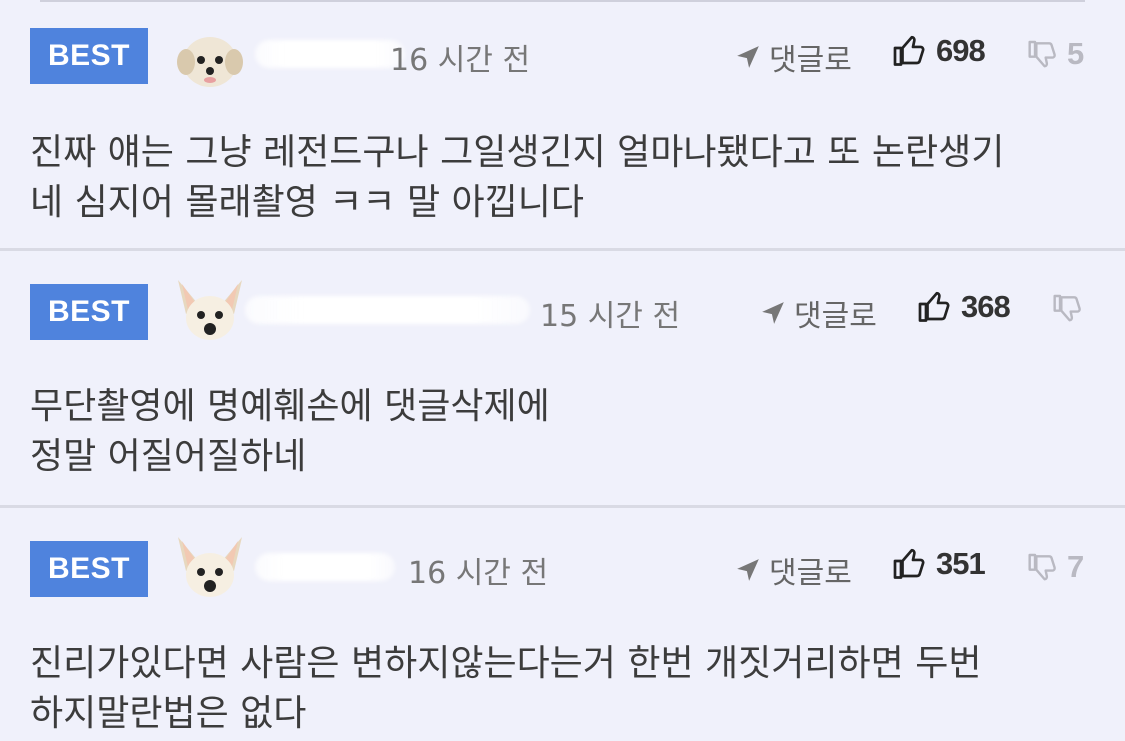  Describe the element at coordinates (290, 431) in the screenshot. I see `comment-text: 무단촬영에 명예훼손에 댓글삭제에 정말 어질어질하네` at that location.